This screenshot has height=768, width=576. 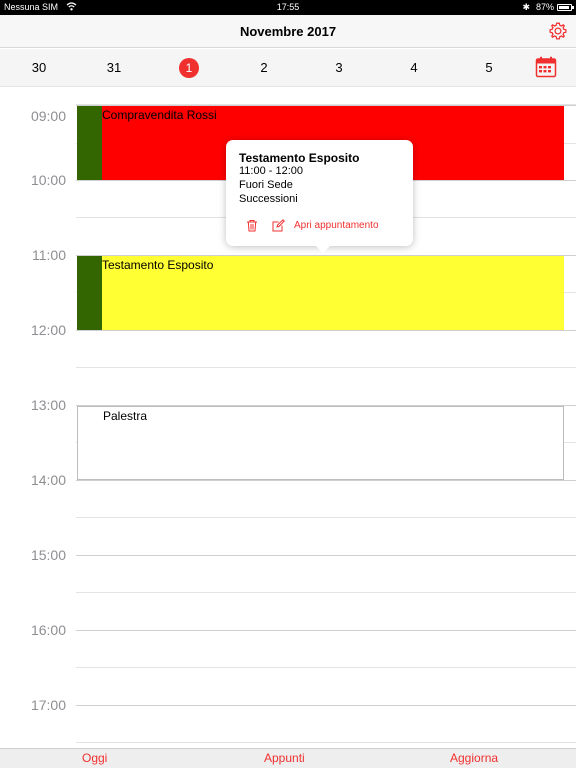 I want to click on event-title: Compravendita Rossi, so click(x=159, y=115).